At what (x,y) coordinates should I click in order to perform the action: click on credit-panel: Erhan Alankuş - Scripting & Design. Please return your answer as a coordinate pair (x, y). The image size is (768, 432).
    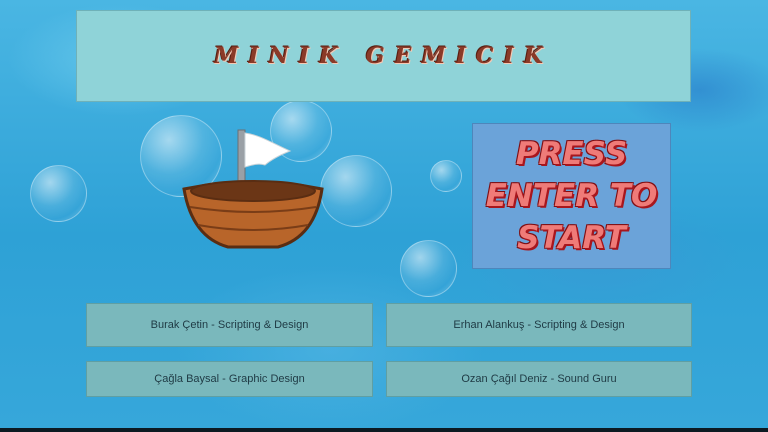
    Looking at the image, I should click on (539, 325).